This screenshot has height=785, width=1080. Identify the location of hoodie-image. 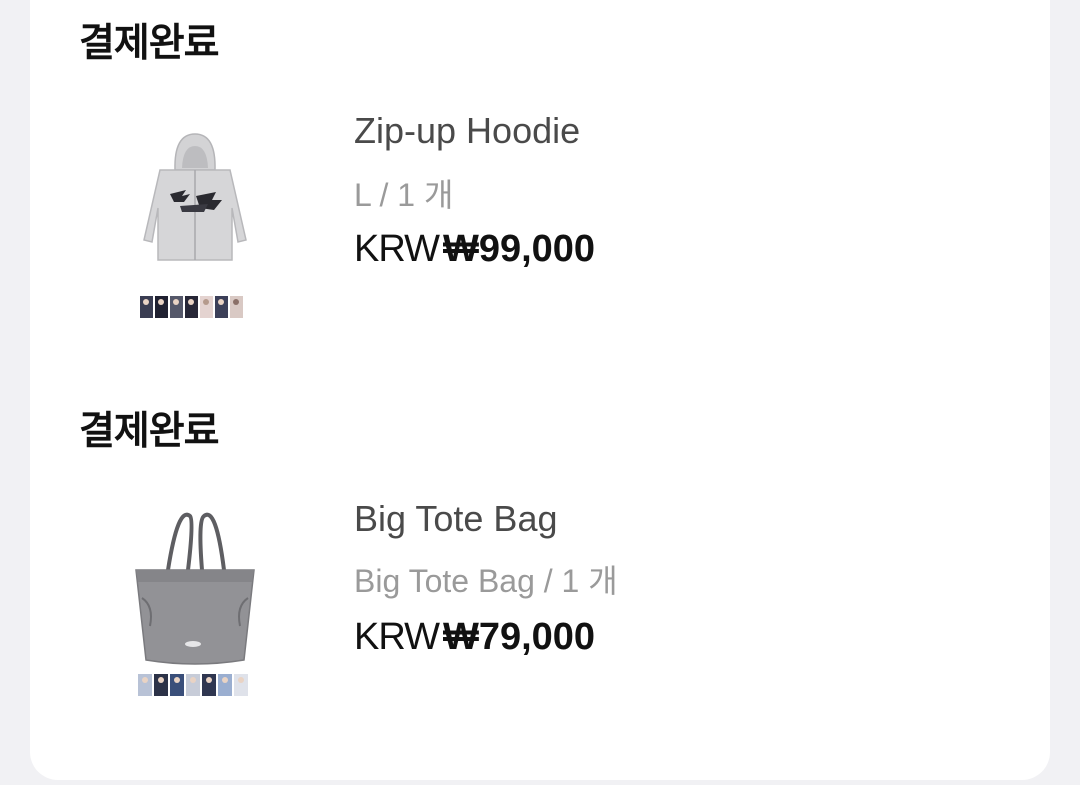
(193, 225).